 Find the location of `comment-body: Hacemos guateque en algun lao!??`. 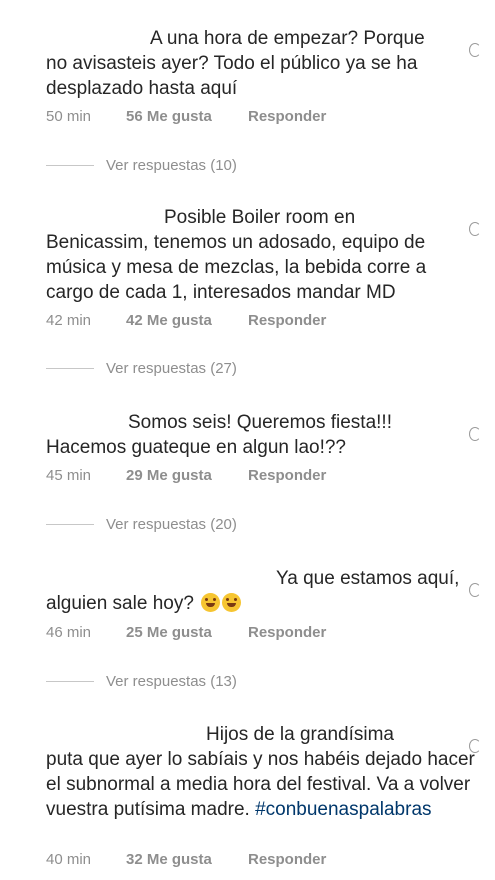

comment-body: Hacemos guateque en algun lao!?? is located at coordinates (196, 447).